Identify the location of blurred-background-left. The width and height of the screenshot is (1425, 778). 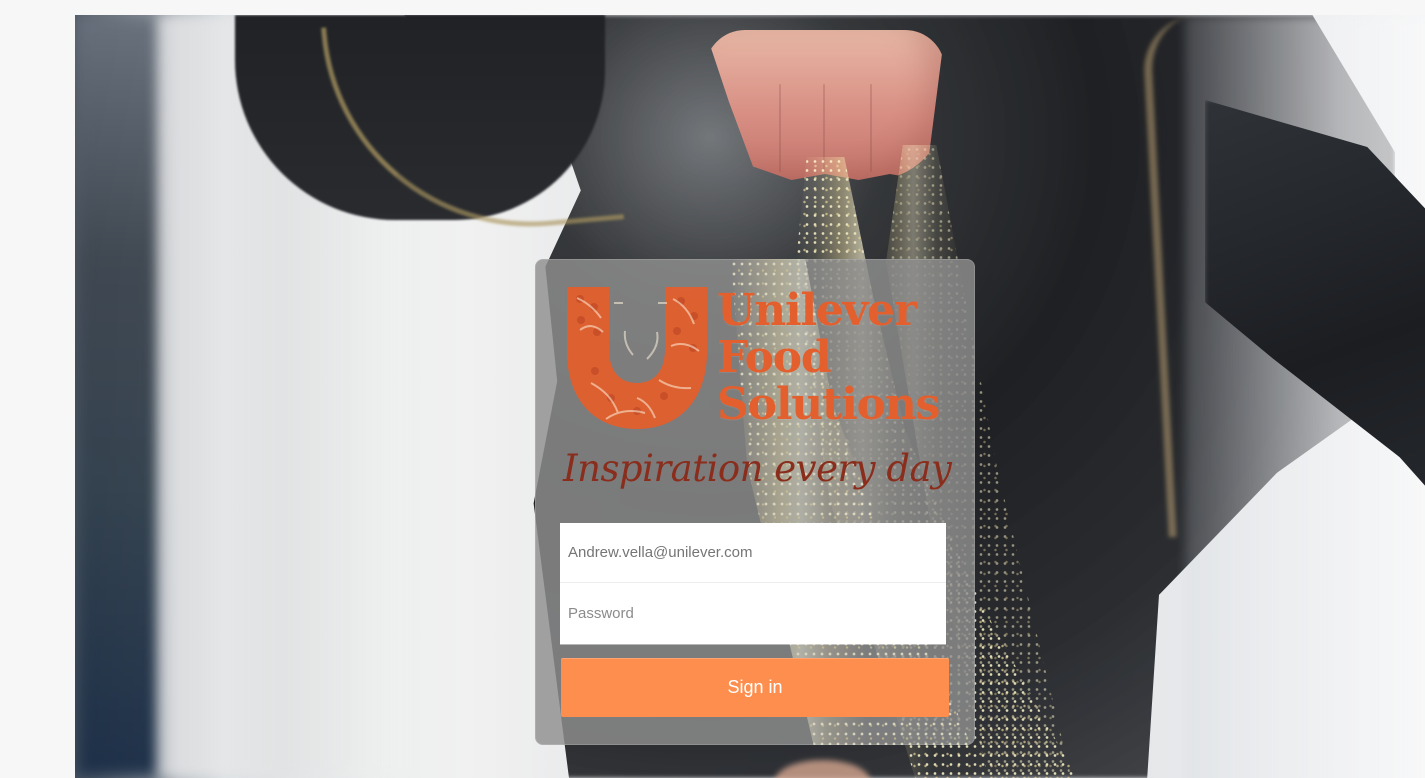
(120, 396).